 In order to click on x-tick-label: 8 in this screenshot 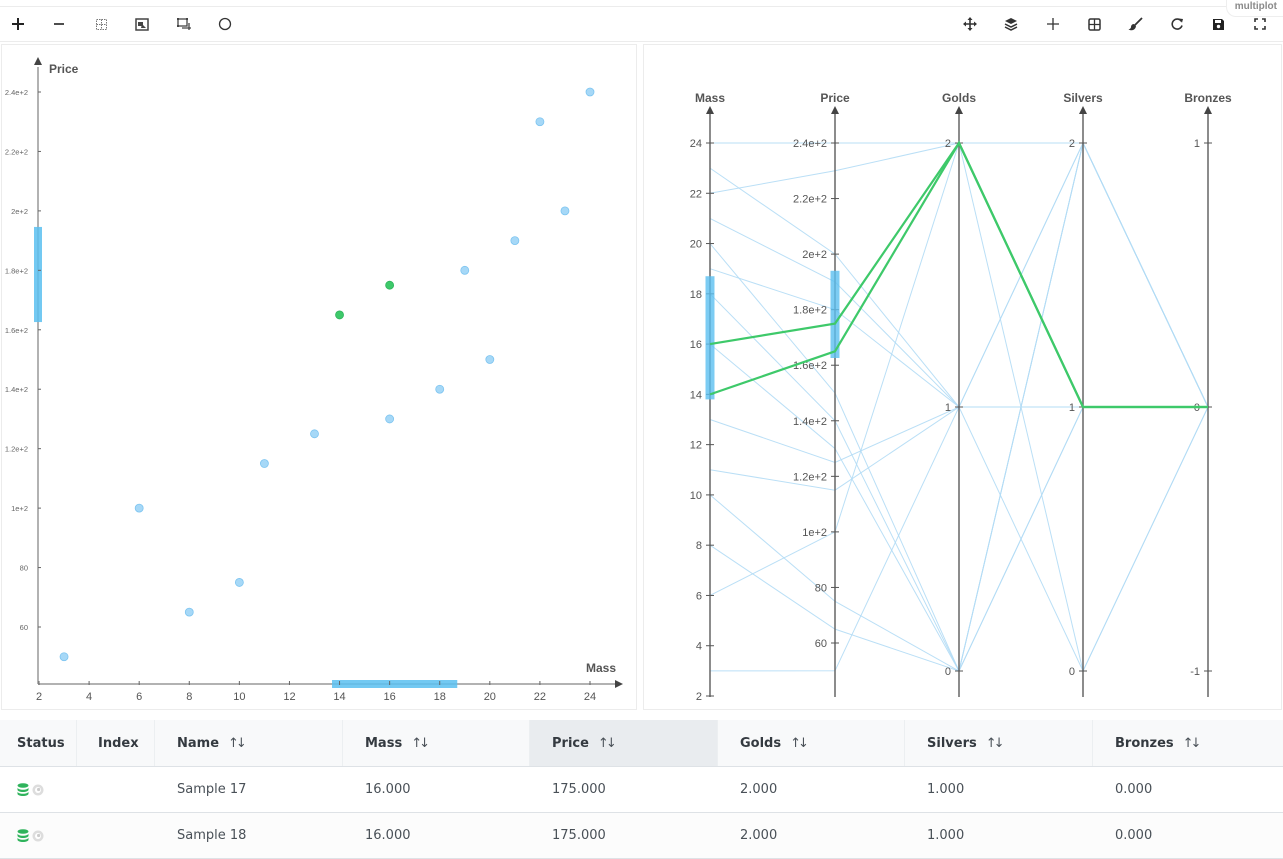, I will do `click(189, 697)`.